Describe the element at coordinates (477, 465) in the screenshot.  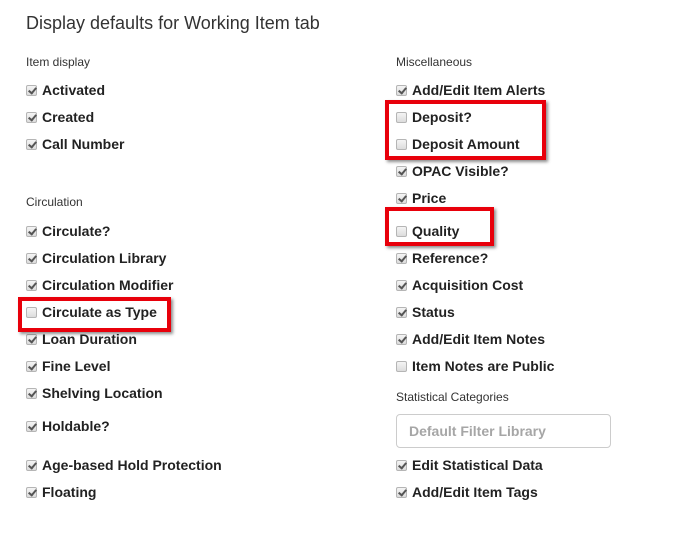
I see `checkbox-label: Edit Statistical Data` at that location.